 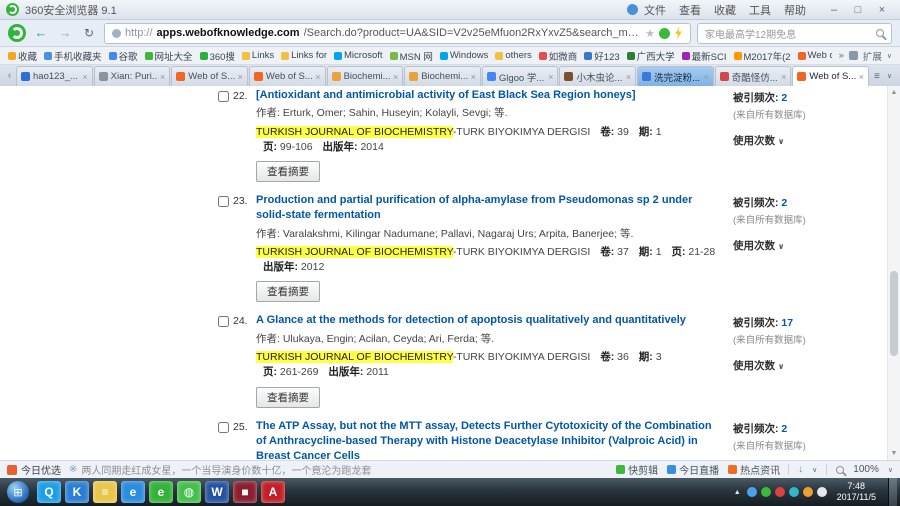 What do you see at coordinates (751, 492) in the screenshot?
I see `tray-msg-icon` at bounding box center [751, 492].